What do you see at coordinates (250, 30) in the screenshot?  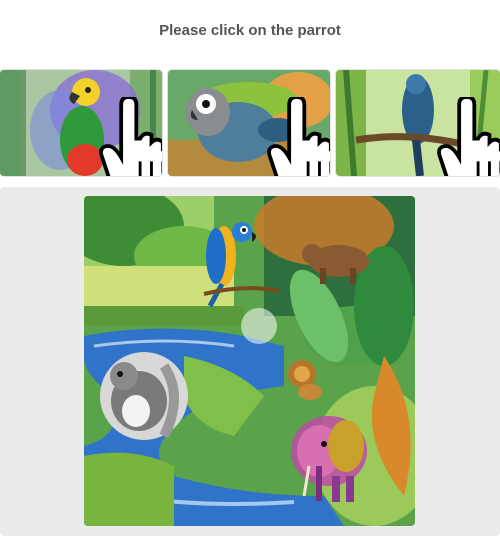 I see `instruction-title: Please click on the parrot` at bounding box center [250, 30].